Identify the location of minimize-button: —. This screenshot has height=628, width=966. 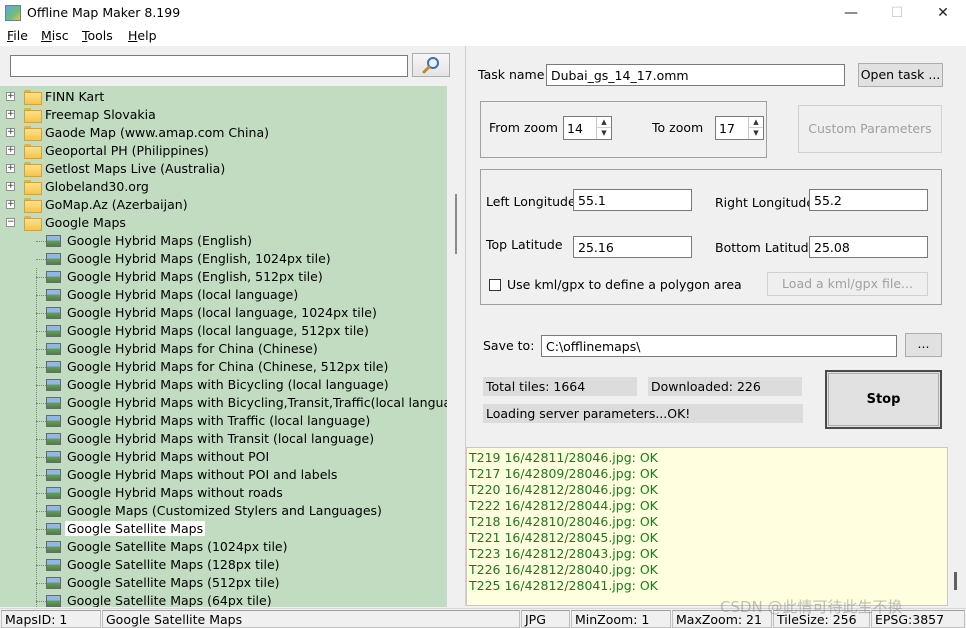
(851, 13).